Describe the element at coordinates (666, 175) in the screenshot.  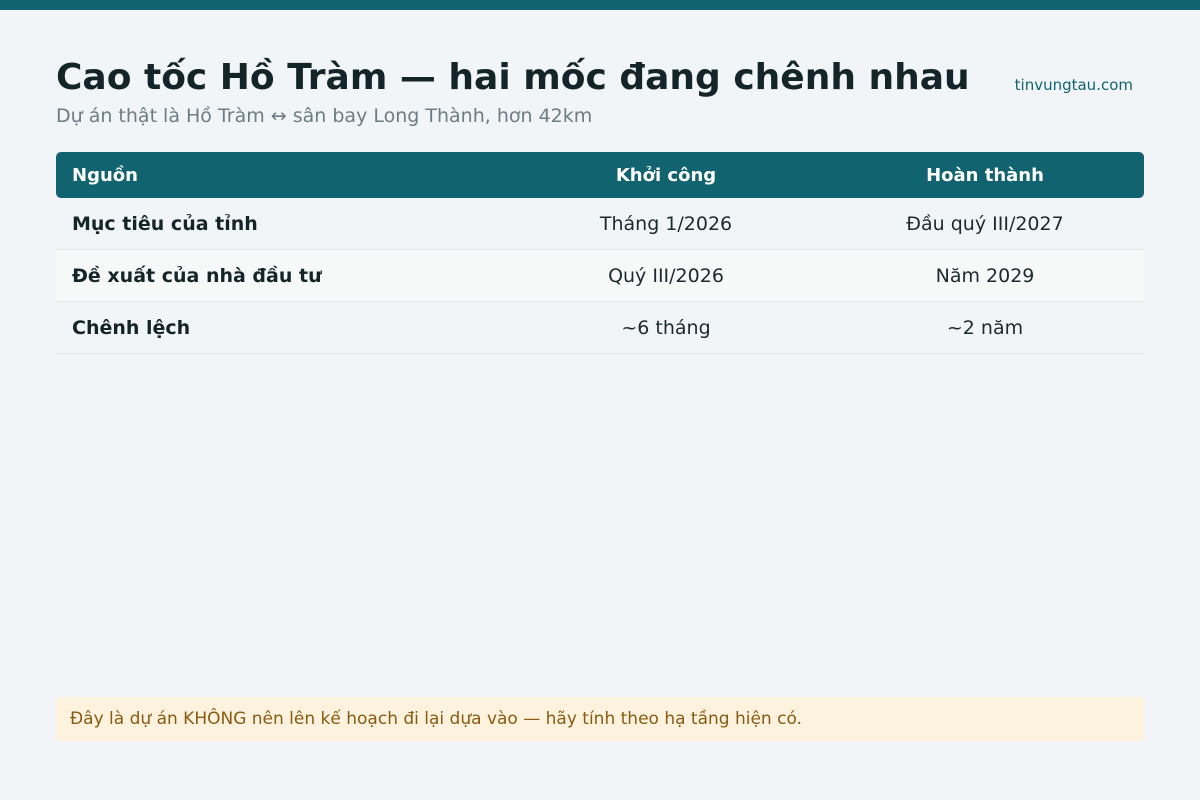
I see `column-header-start: Khởi công` at that location.